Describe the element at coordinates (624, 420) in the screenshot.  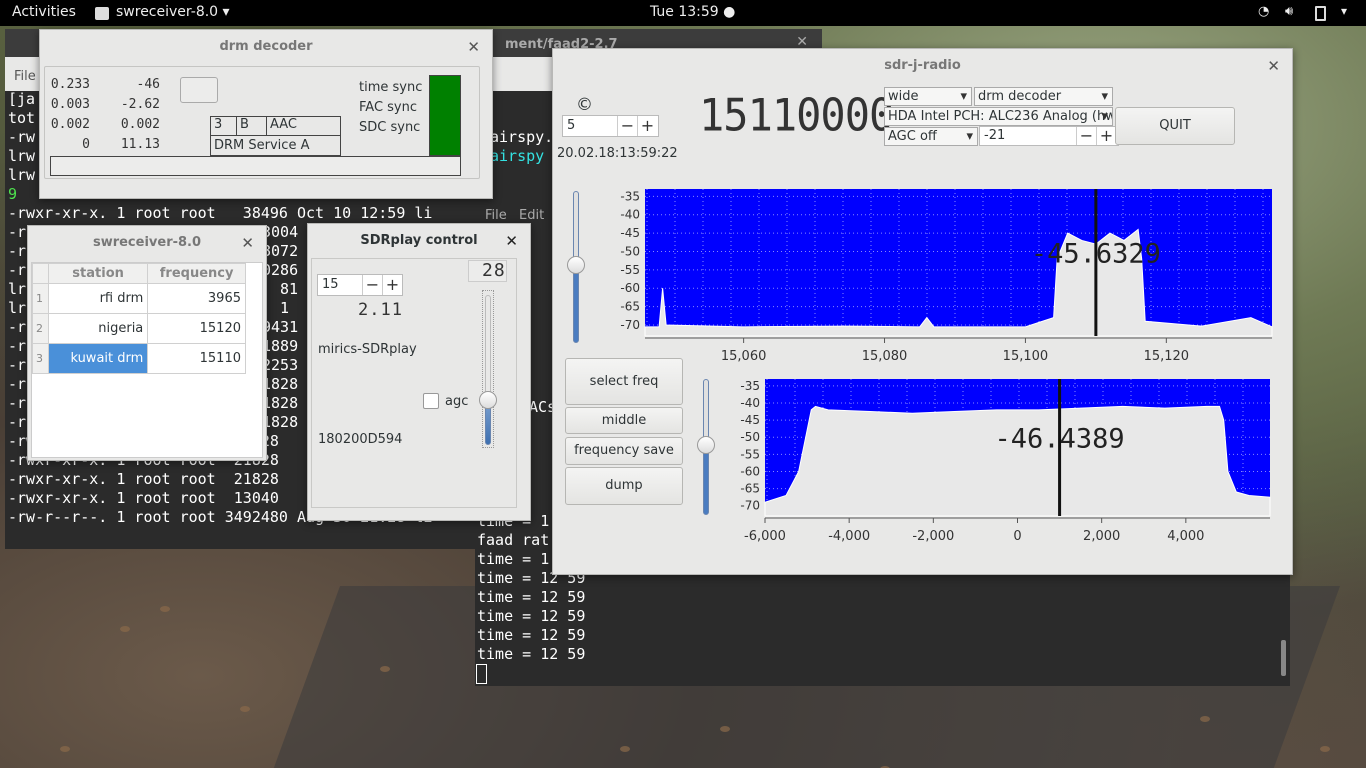
I see `middle-button: middle` at that location.